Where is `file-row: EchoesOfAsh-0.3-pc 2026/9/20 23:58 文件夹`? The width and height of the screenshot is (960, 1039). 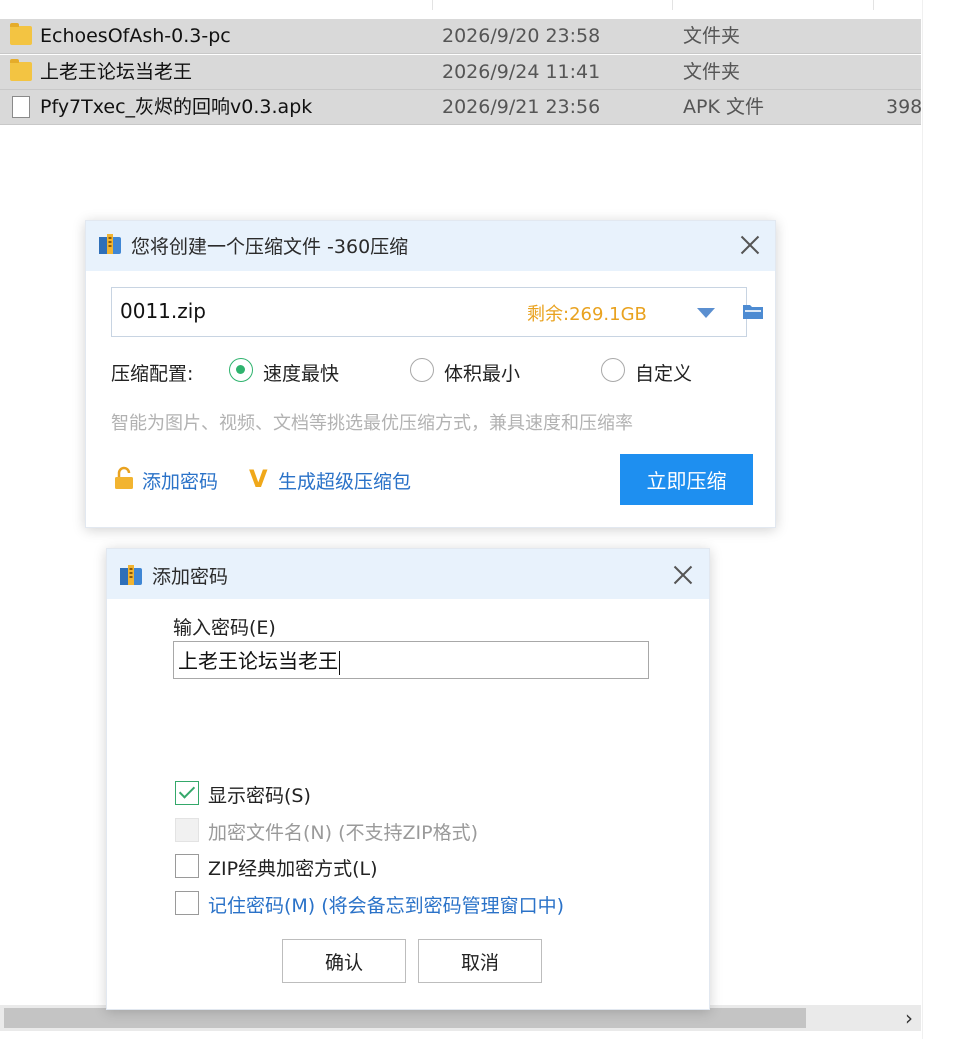
file-row: EchoesOfAsh-0.3-pc 2026/9/20 23:58 文件夹 is located at coordinates (460, 36).